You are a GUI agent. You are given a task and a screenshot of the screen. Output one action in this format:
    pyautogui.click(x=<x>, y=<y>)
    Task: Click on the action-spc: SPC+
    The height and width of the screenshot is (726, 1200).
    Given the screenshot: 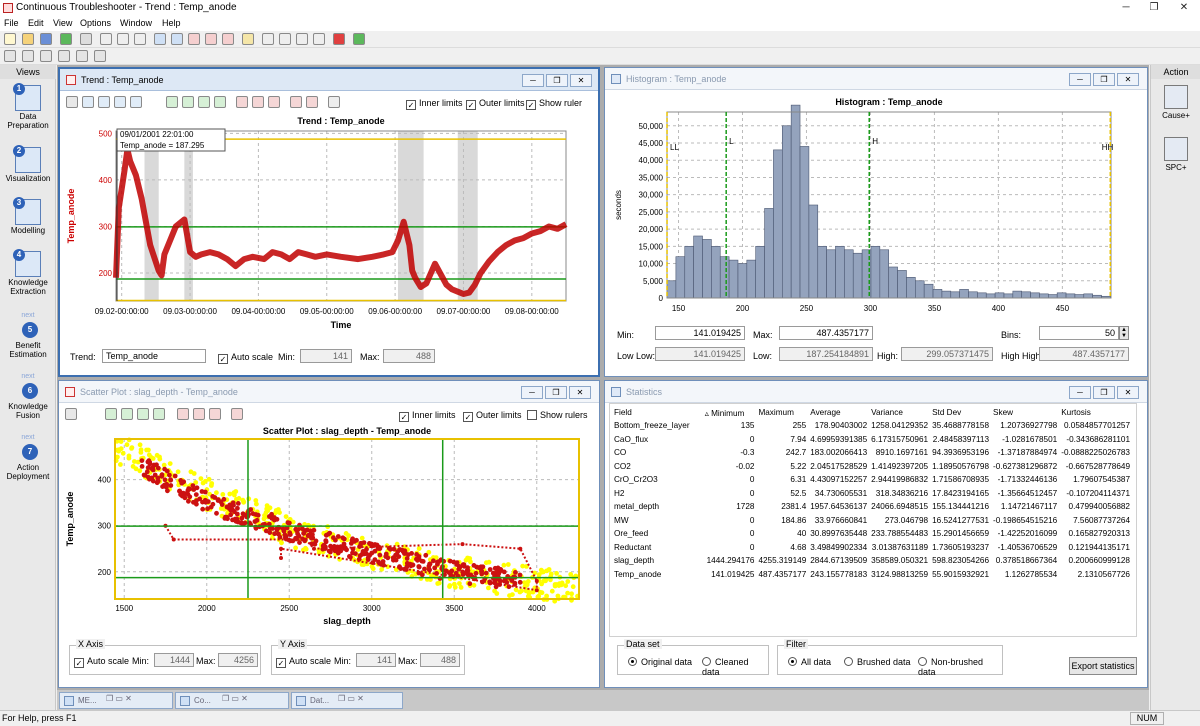 What is the action you would take?
    pyautogui.click(x=1175, y=154)
    